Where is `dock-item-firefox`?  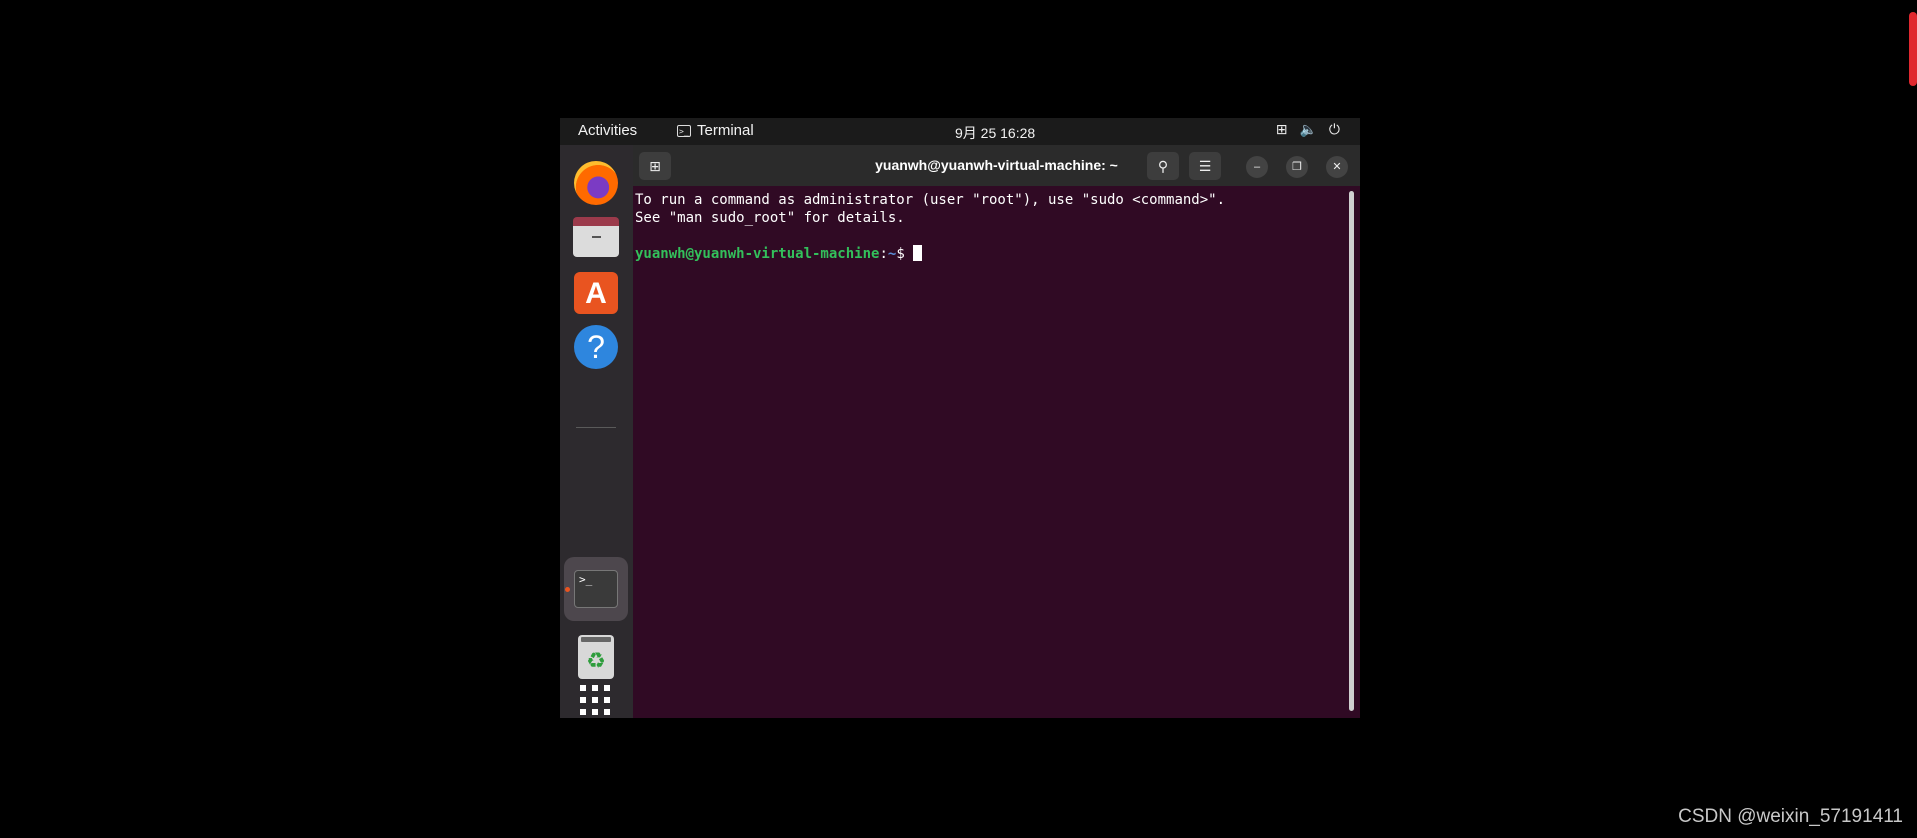 dock-item-firefox is located at coordinates (596, 183).